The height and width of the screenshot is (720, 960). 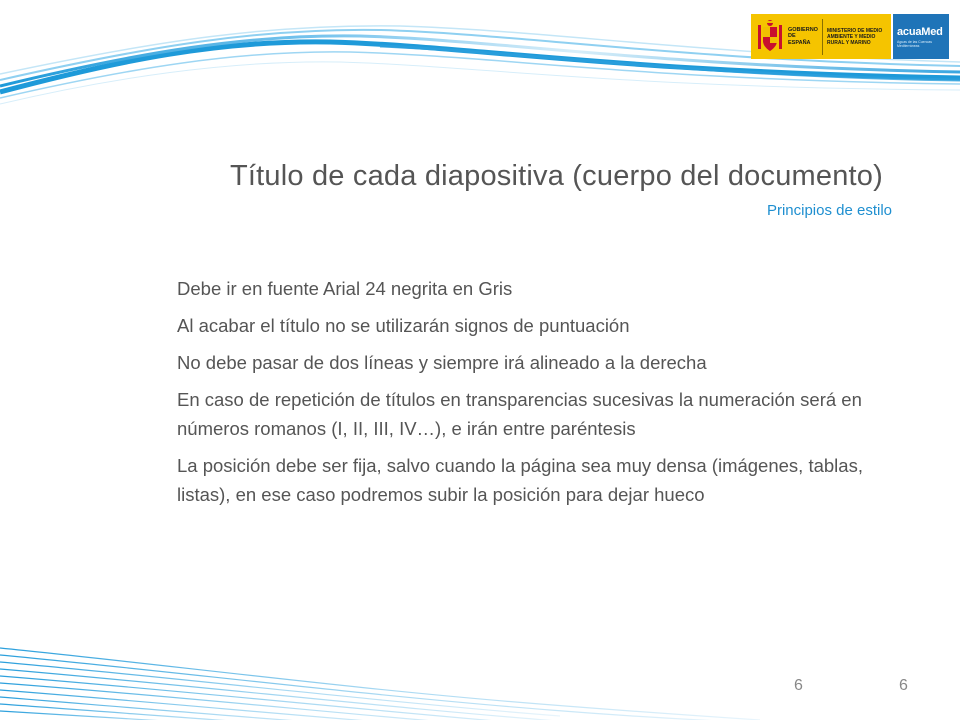 What do you see at coordinates (770, 35) in the screenshot?
I see `coat-of-arms-icon` at bounding box center [770, 35].